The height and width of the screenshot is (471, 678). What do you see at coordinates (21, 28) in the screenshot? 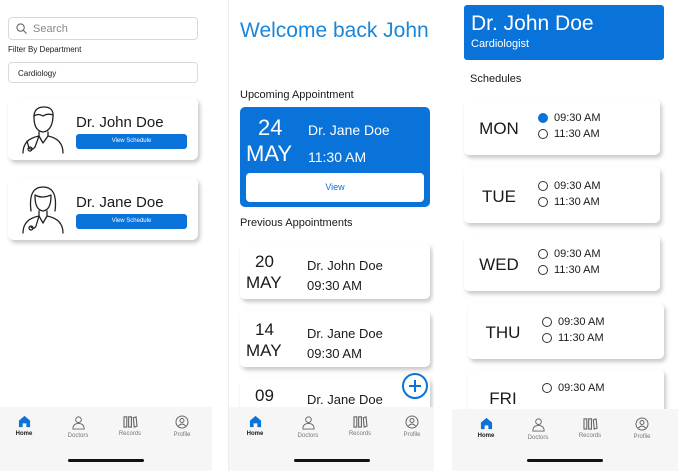
I see `search-icon` at bounding box center [21, 28].